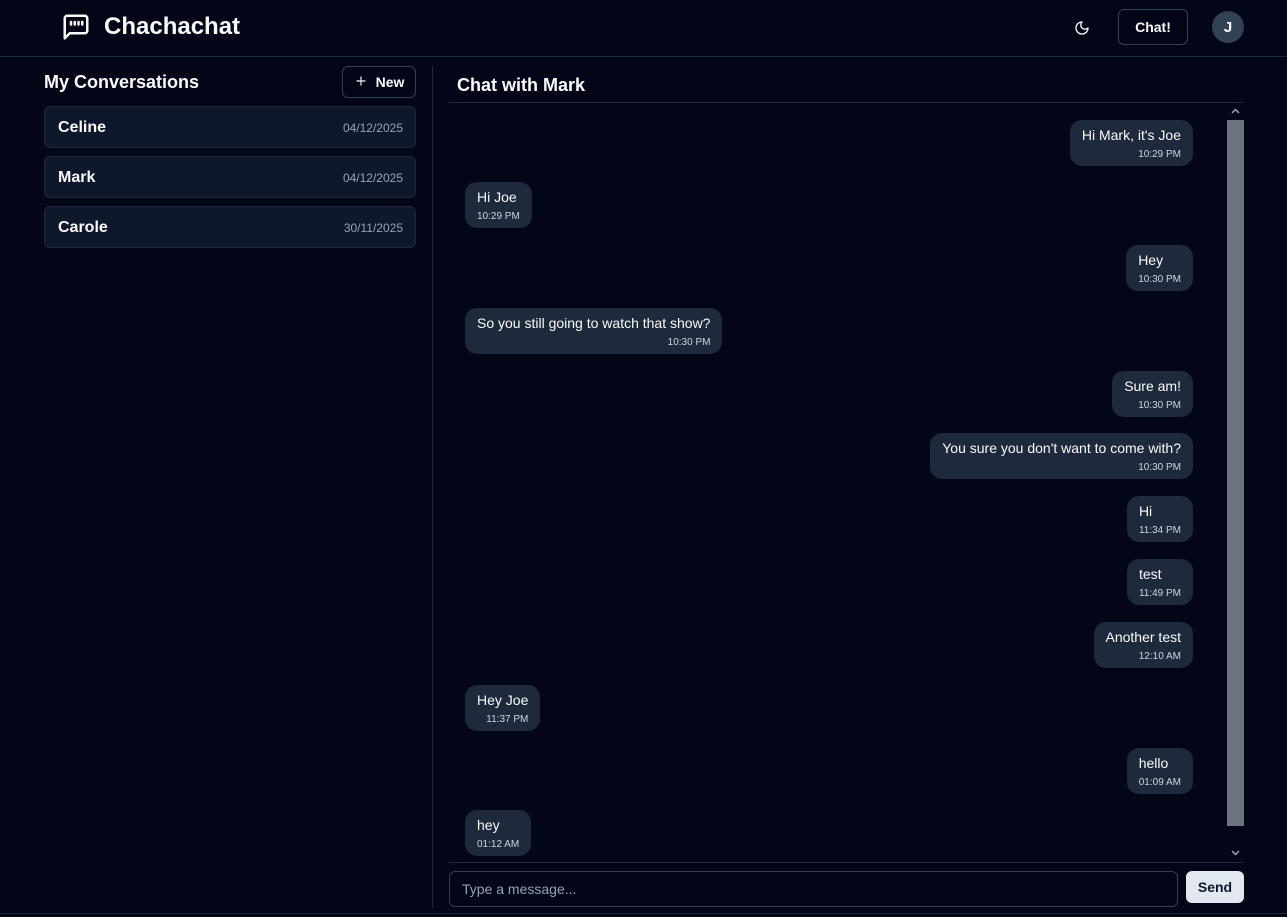 Image resolution: width=1287 pixels, height=917 pixels. What do you see at coordinates (1061, 448) in the screenshot?
I see `message-text: You sure you don't want to come with?` at bounding box center [1061, 448].